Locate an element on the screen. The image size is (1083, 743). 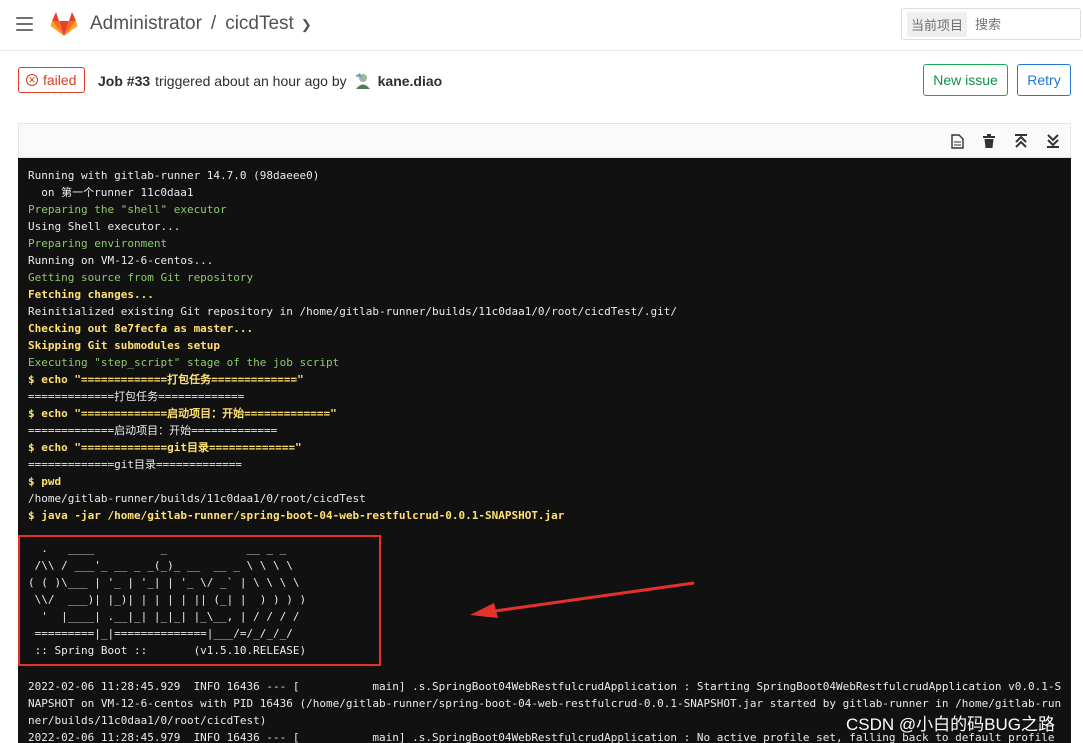
user-link: kane.diao is located at coordinates (410, 81).